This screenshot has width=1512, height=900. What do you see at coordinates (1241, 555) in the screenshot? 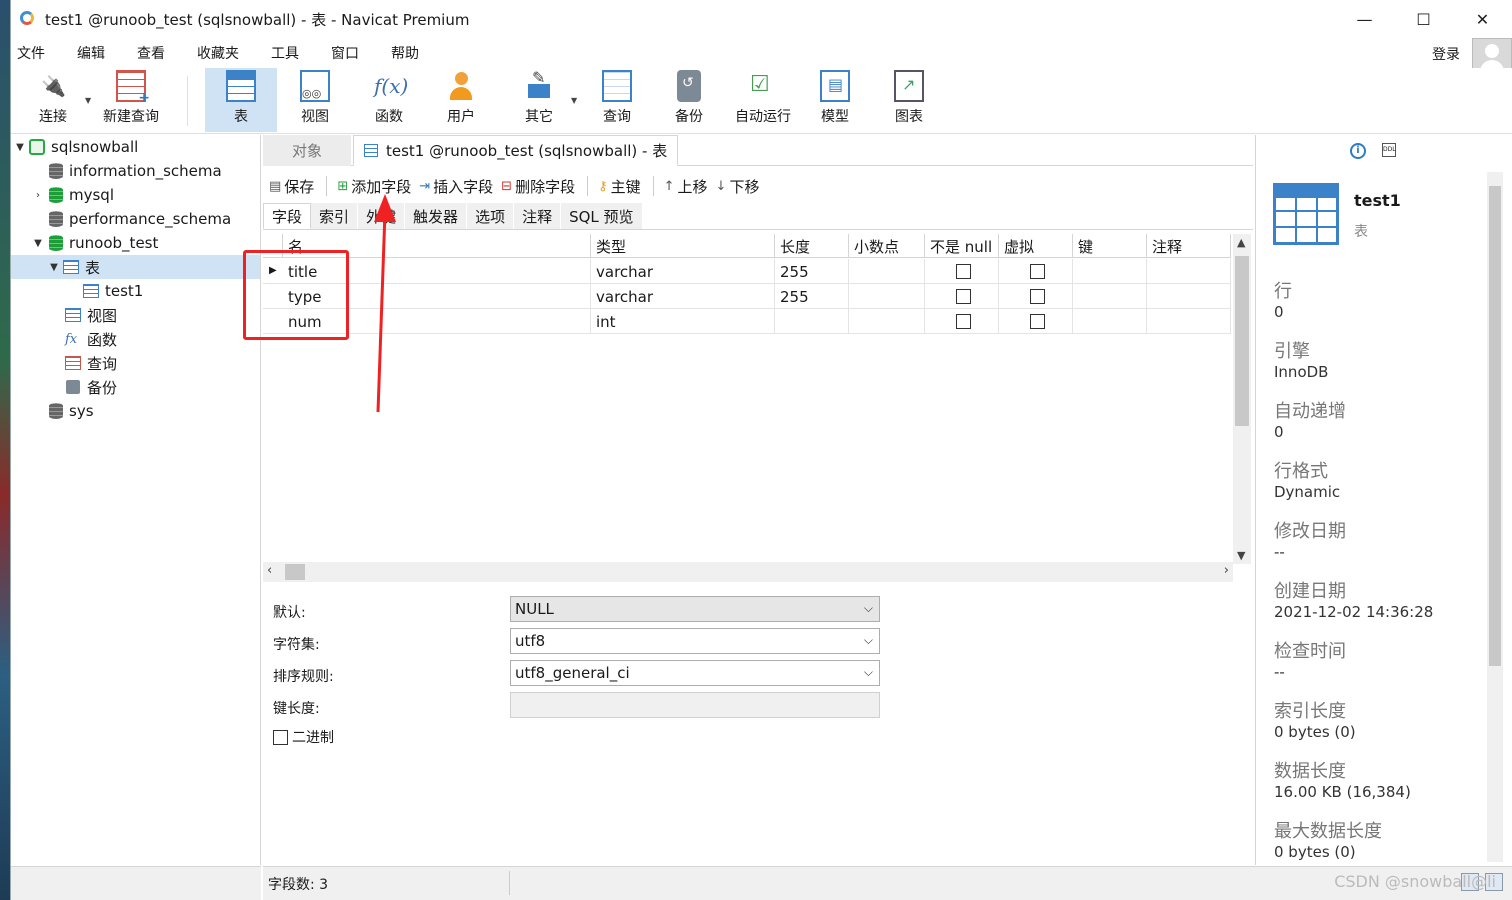
I see `scroll-down-icon: ▼` at bounding box center [1241, 555].